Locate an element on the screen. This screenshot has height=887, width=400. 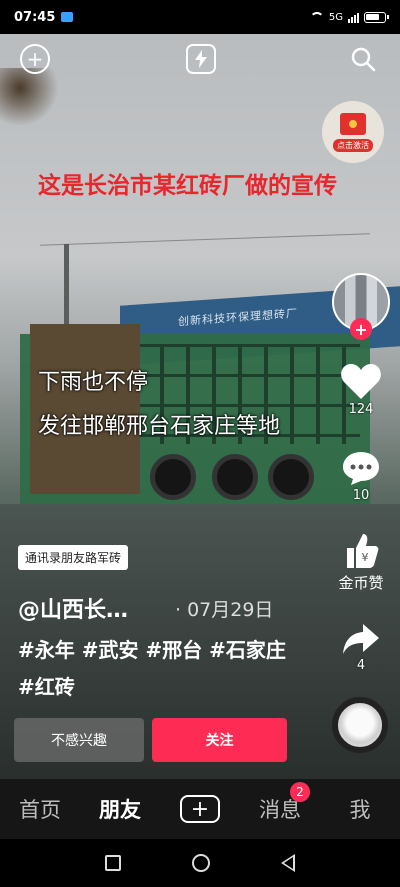
comment-icon is located at coordinates (361, 468).